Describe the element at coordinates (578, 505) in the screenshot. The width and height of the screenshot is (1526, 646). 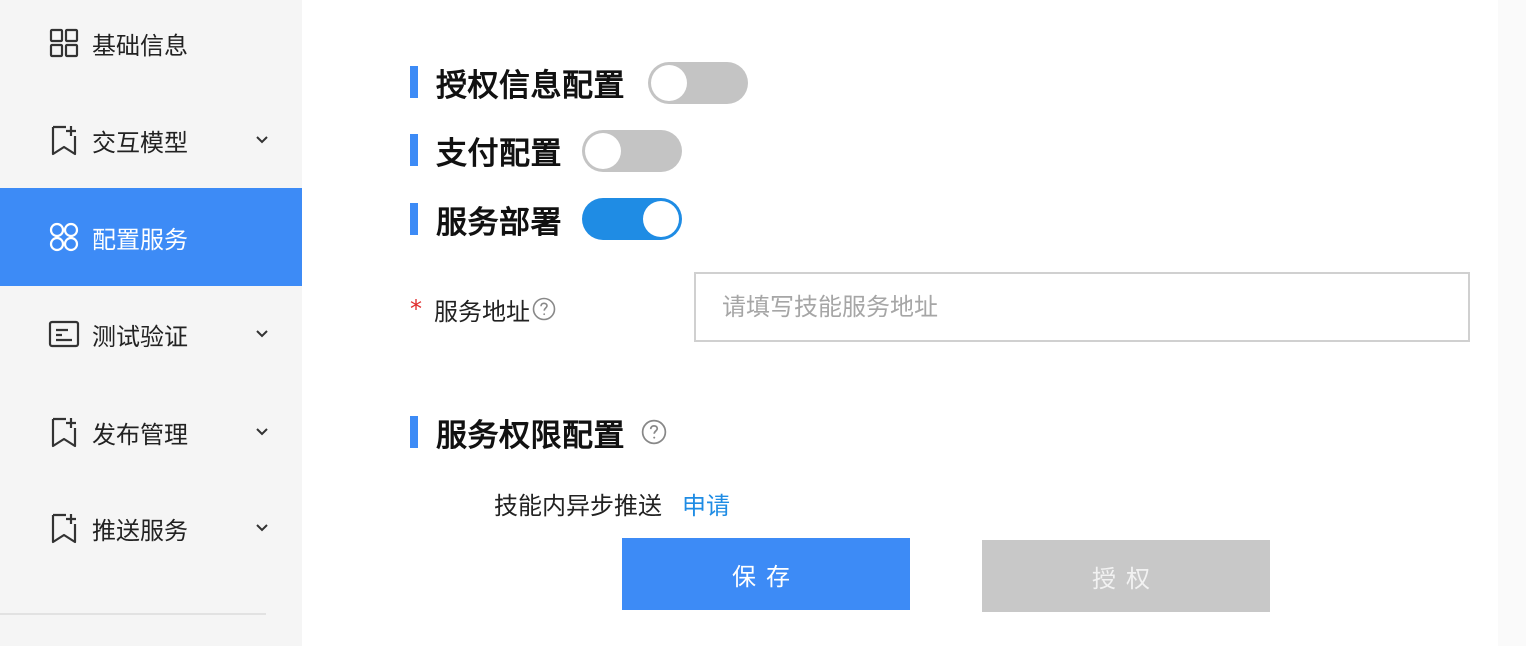
I see `permission-name: 技能内异步推送` at that location.